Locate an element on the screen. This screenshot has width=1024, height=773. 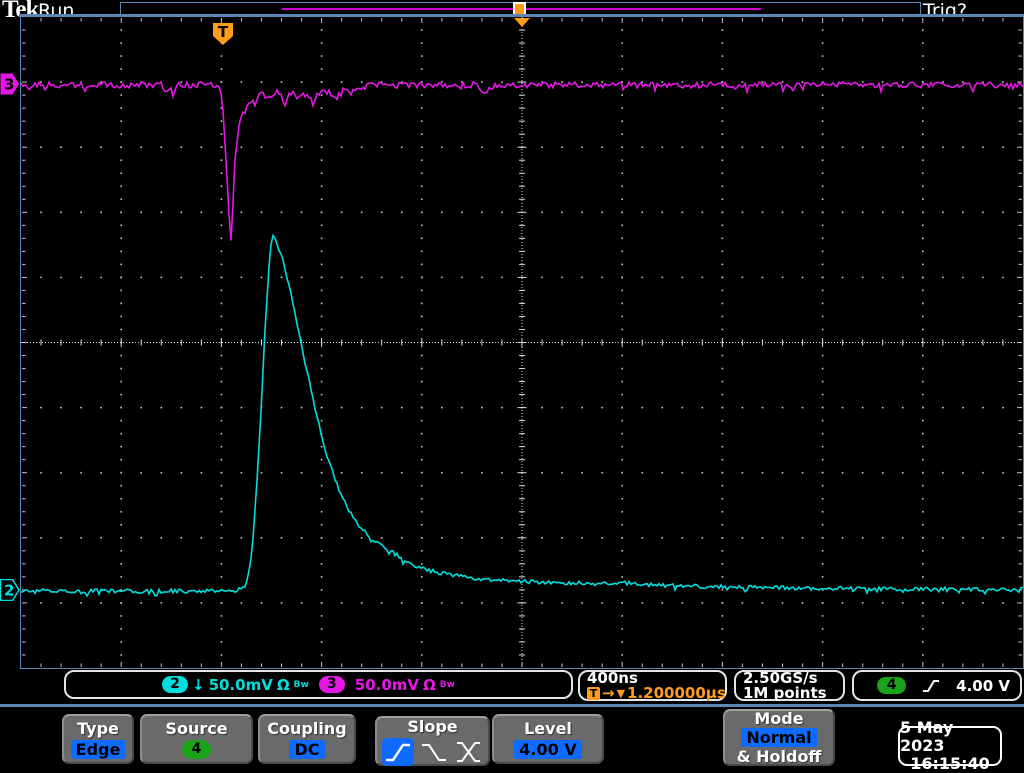
coupling-button: Coupling DC is located at coordinates (307, 739).